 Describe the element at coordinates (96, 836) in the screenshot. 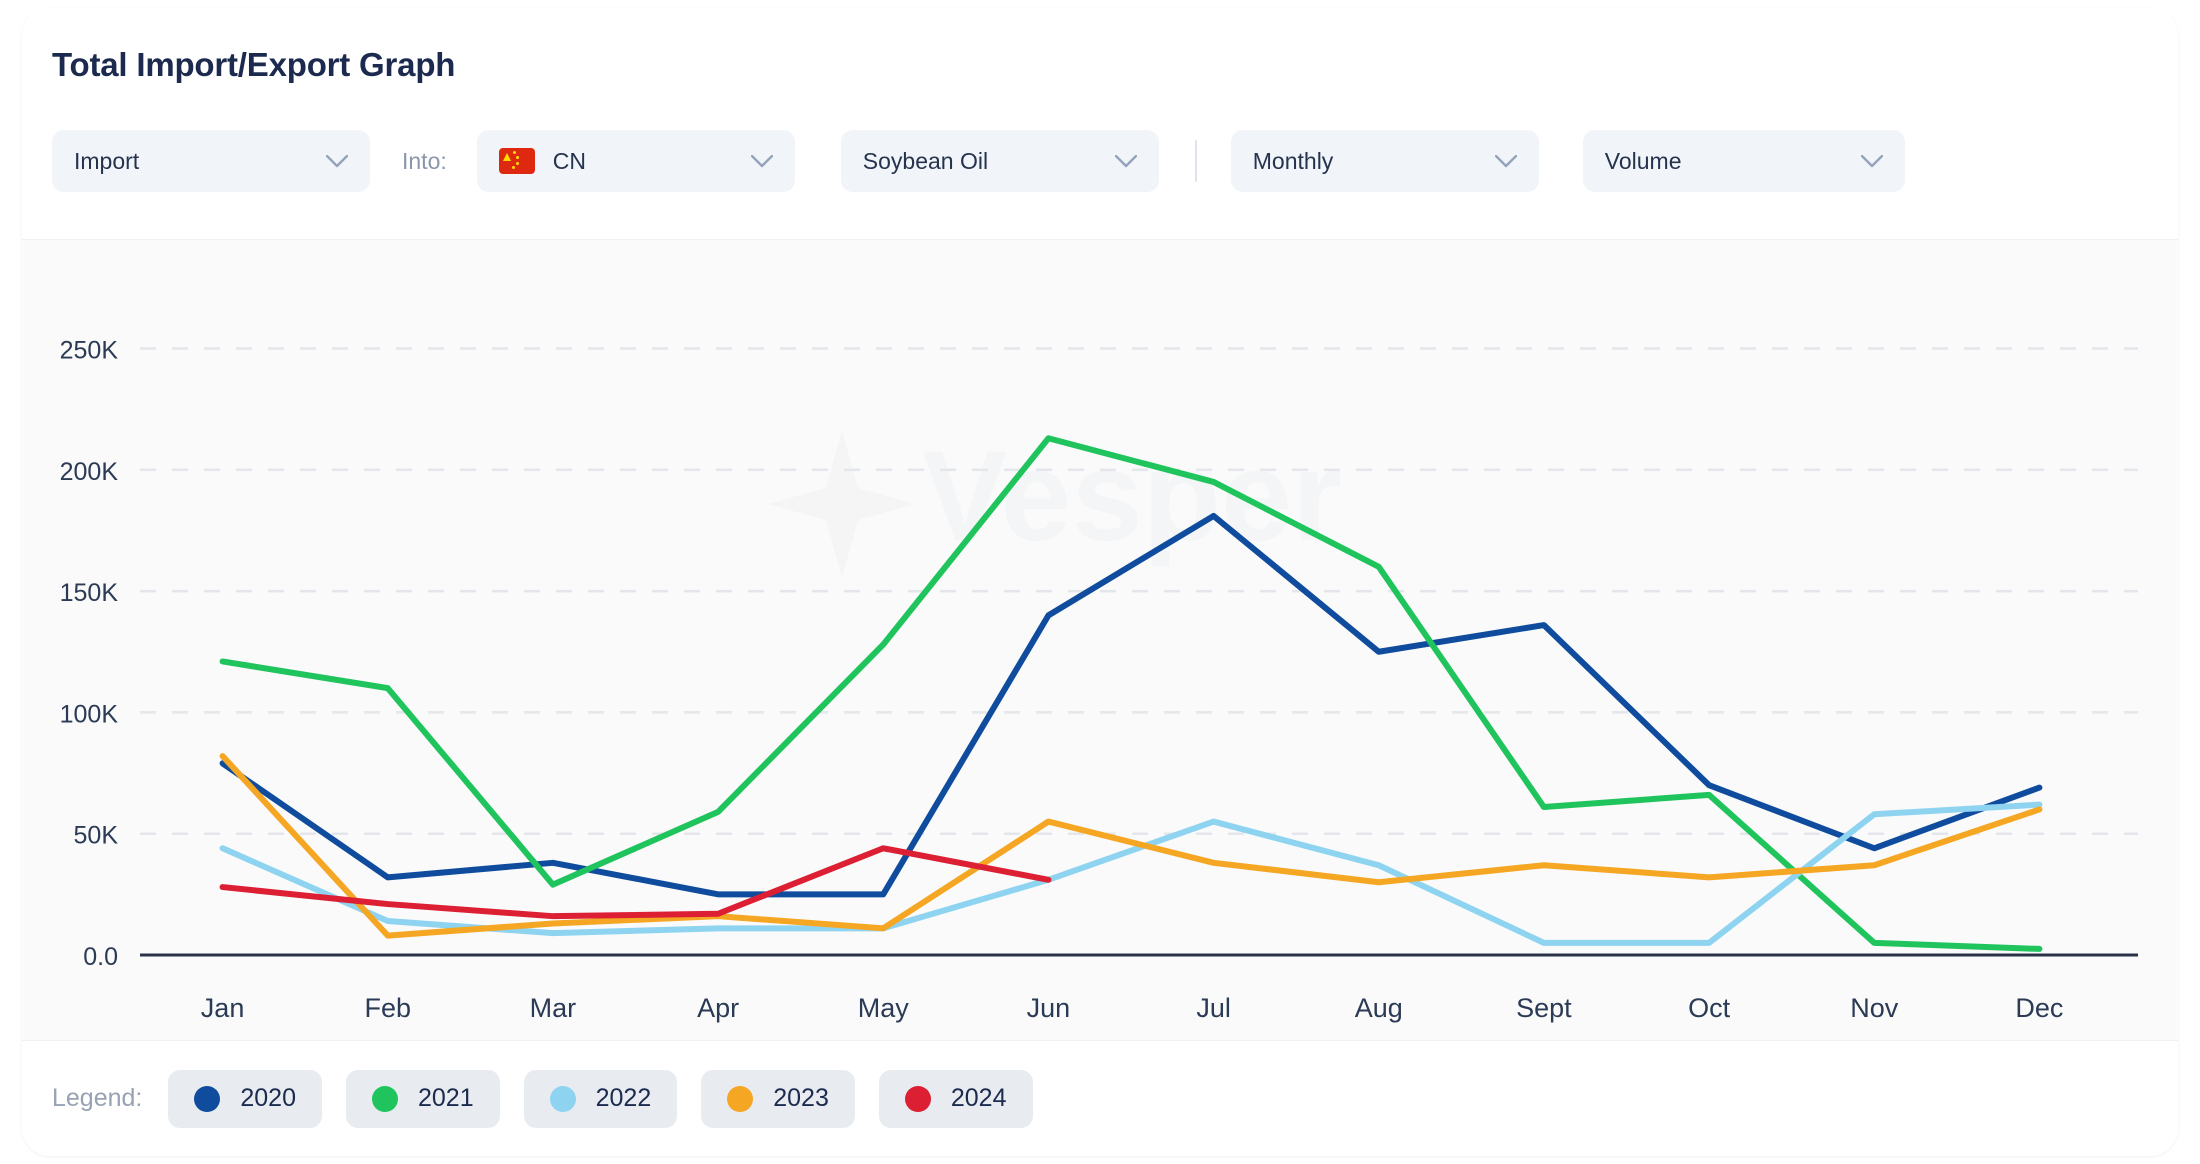

I see `y-axis-tick-label: 50K` at that location.